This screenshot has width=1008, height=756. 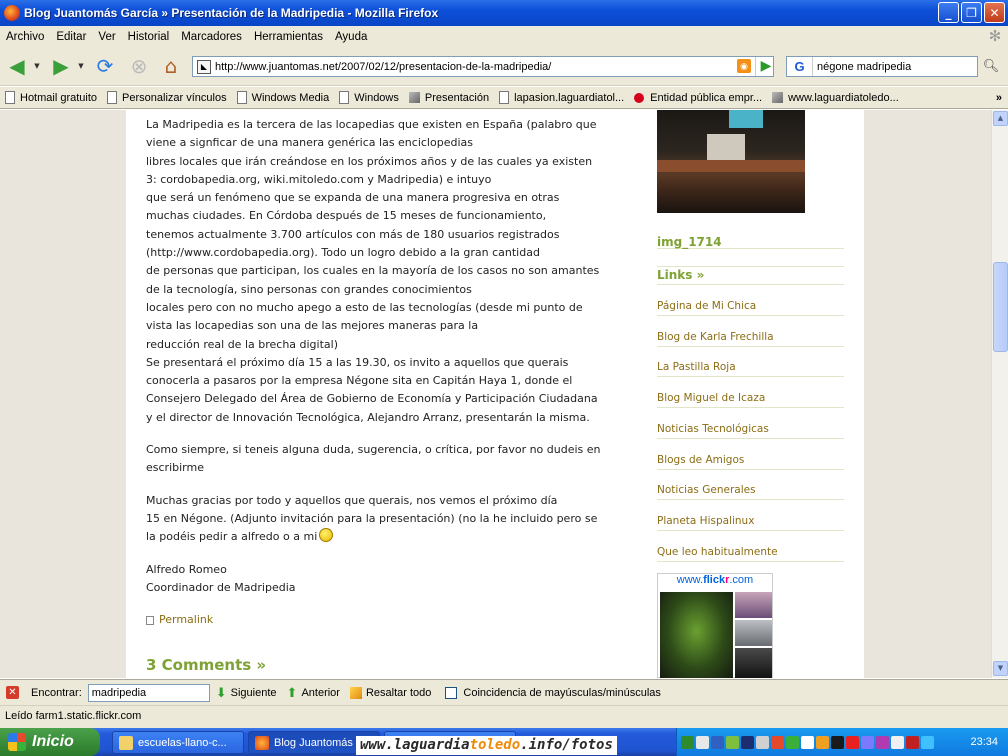 I want to click on up-arrow-icon: ⬆, so click(x=292, y=692).